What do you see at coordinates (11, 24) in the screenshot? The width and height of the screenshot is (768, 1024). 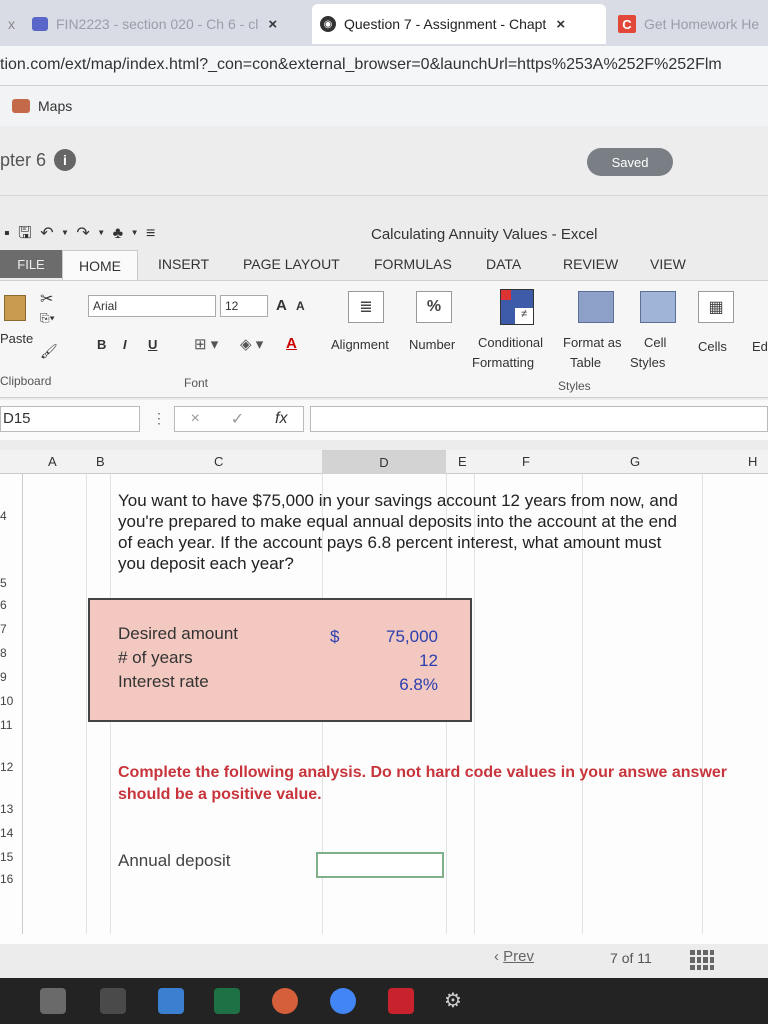 I see `tab-close-icon-partial: x` at bounding box center [11, 24].